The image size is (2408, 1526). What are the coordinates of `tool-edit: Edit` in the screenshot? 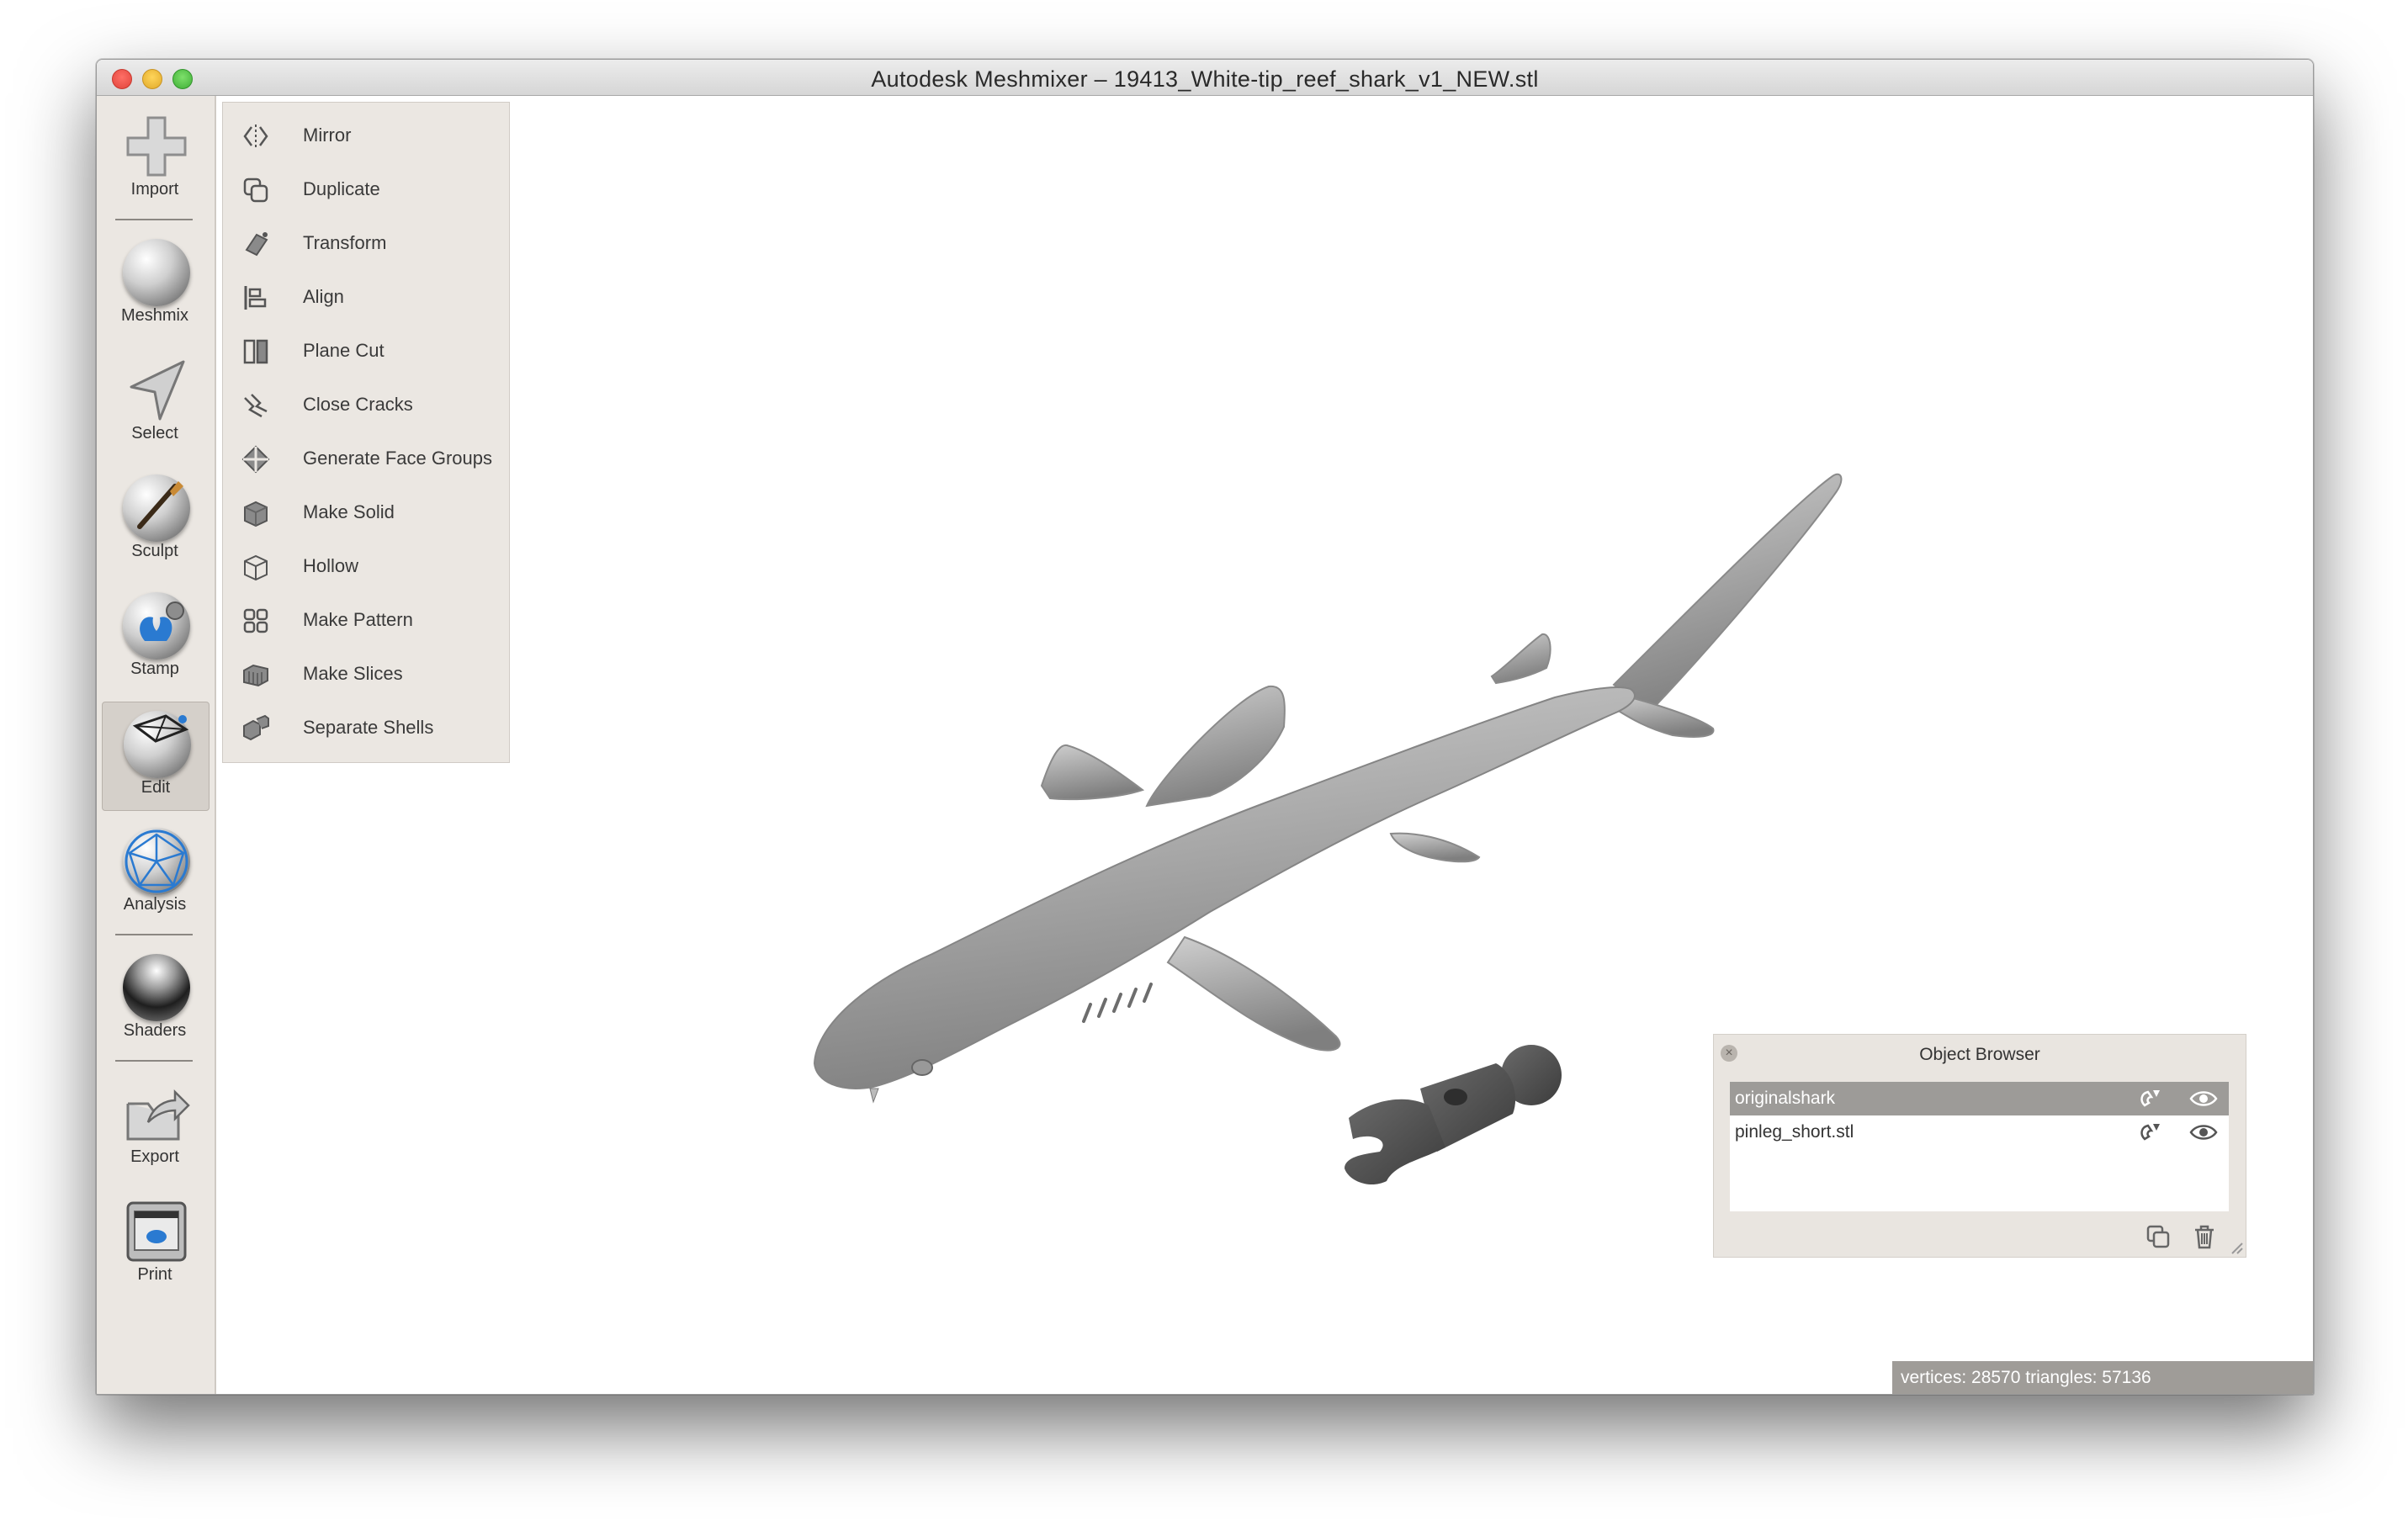 It's located at (156, 757).